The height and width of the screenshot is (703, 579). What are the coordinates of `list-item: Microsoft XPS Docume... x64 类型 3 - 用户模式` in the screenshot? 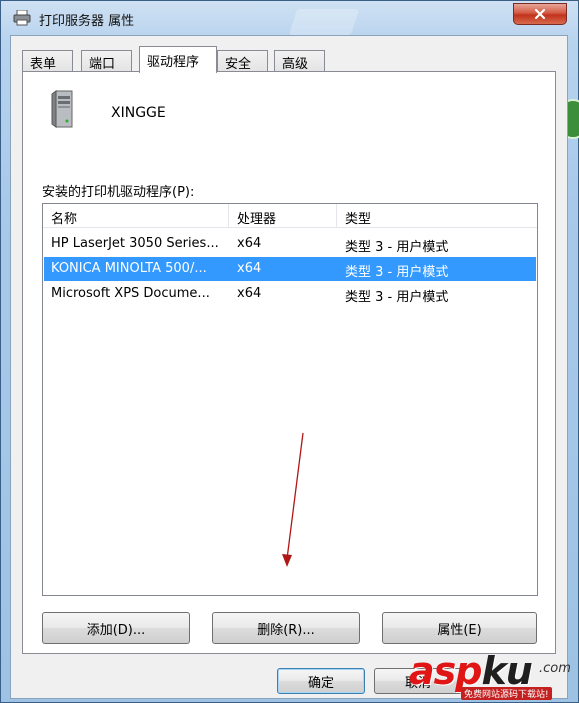 It's located at (290, 294).